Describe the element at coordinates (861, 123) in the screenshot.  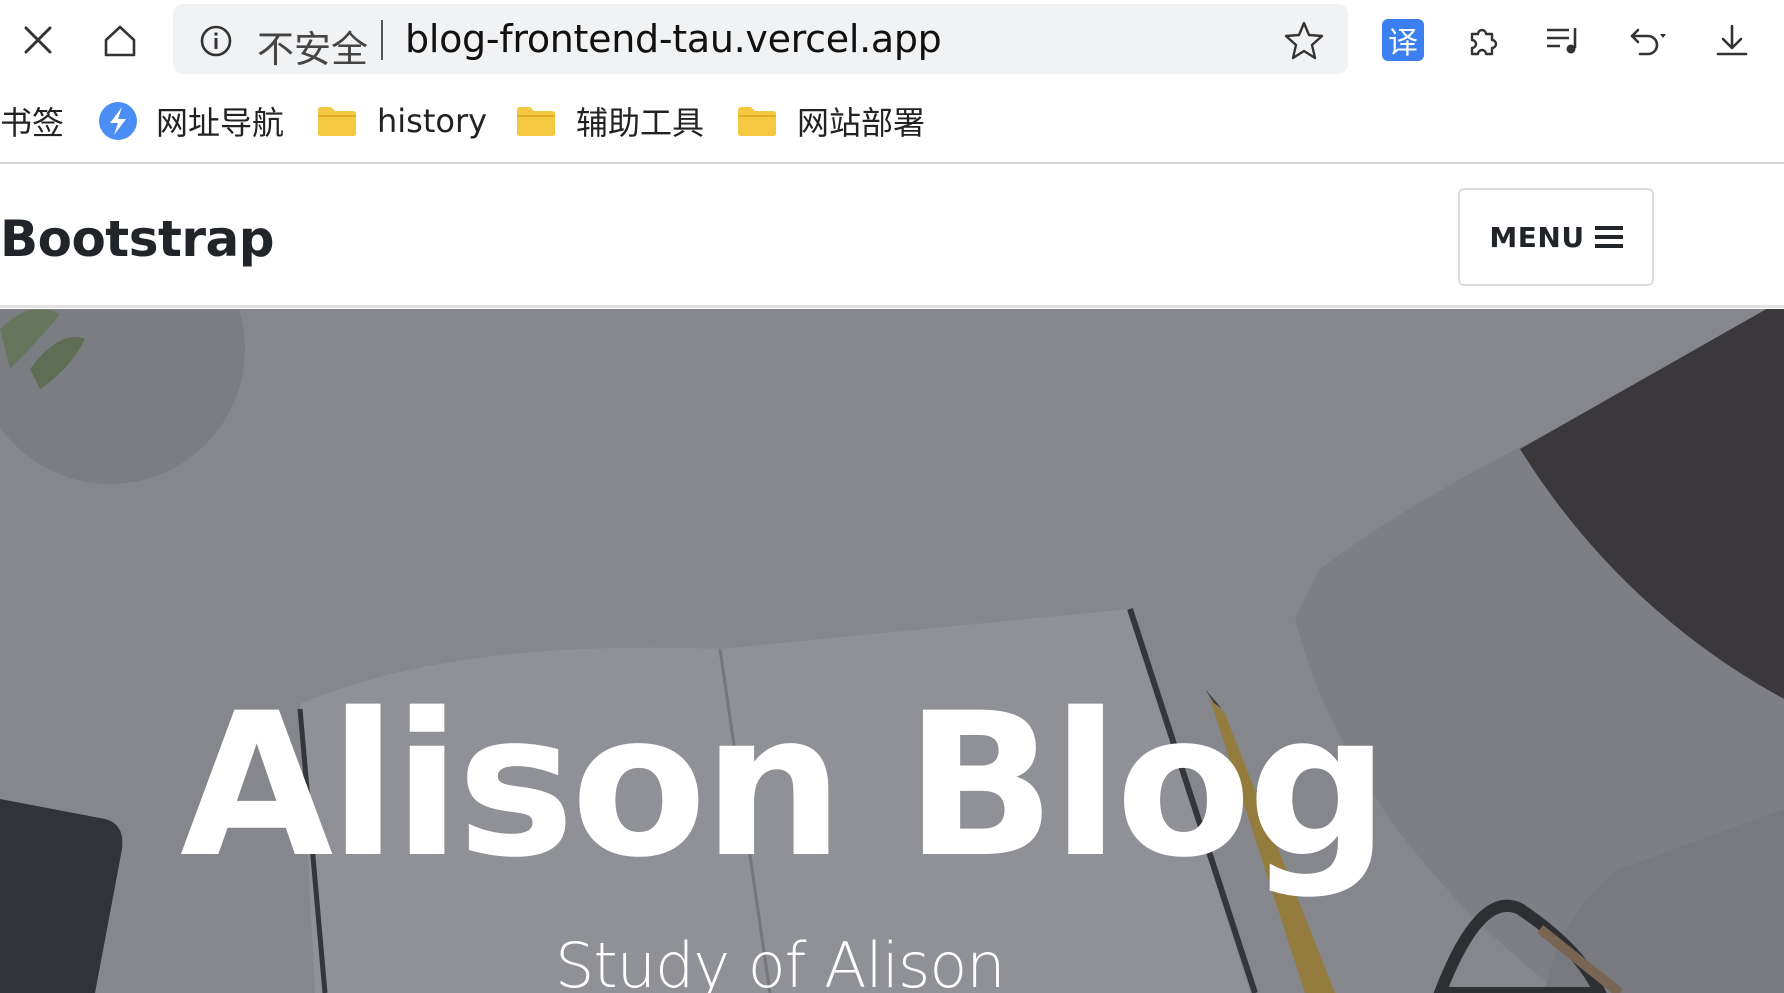
I see `bookmark-label: 网站部署` at that location.